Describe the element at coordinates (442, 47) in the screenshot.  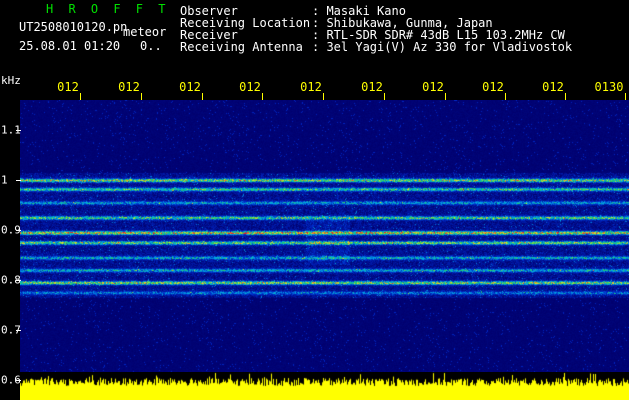
I see `meta-value: : 3el Yagi(V) Az 330 for Vladivostok` at that location.